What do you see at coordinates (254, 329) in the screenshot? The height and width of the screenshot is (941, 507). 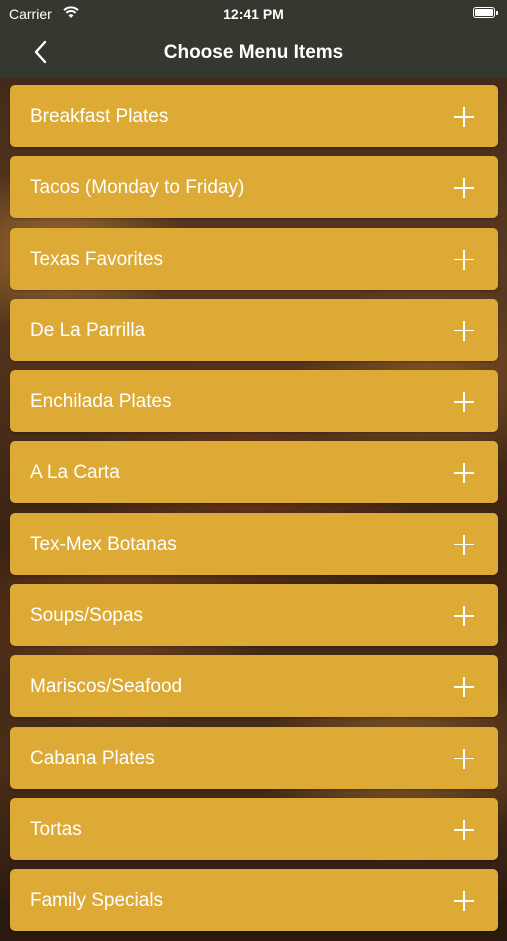 I see `menu-category-item: De La Parrilla` at bounding box center [254, 329].